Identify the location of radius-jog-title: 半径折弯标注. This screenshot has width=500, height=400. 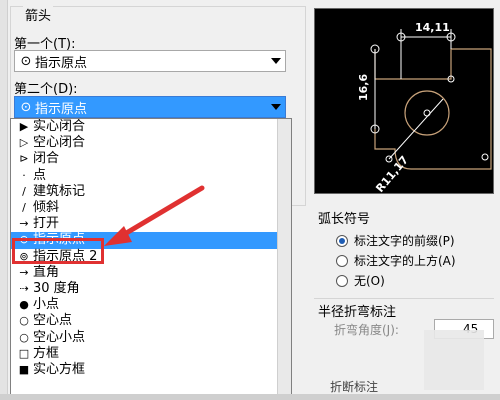
(357, 312).